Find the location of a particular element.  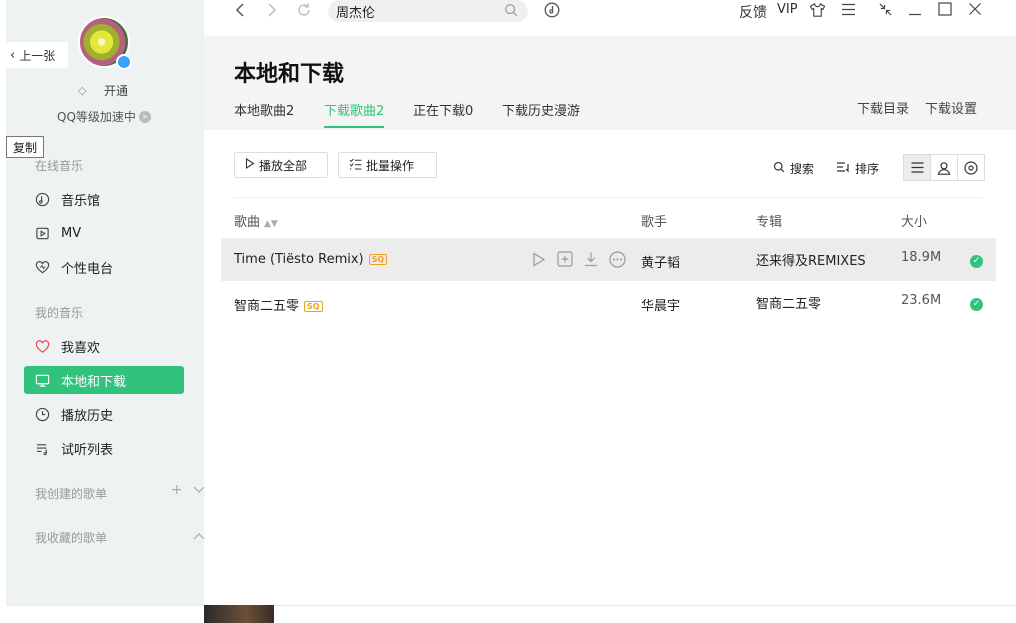

play-all-button: 播放全部 is located at coordinates (281, 165).